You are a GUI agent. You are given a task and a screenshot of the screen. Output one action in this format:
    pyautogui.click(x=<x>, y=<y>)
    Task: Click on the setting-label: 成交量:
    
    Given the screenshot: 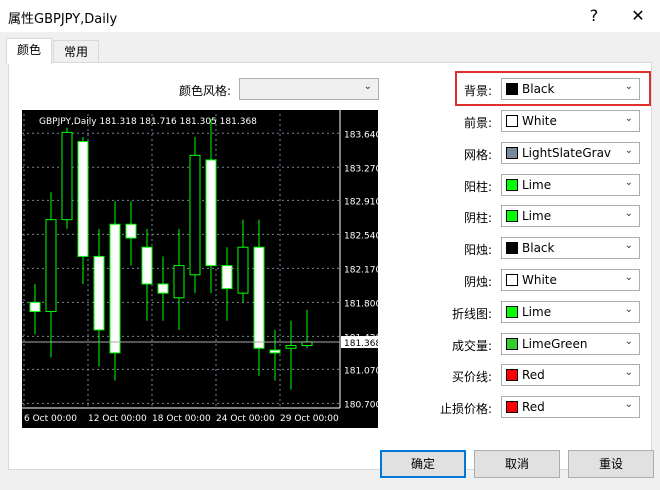 What is the action you would take?
    pyautogui.click(x=471, y=345)
    